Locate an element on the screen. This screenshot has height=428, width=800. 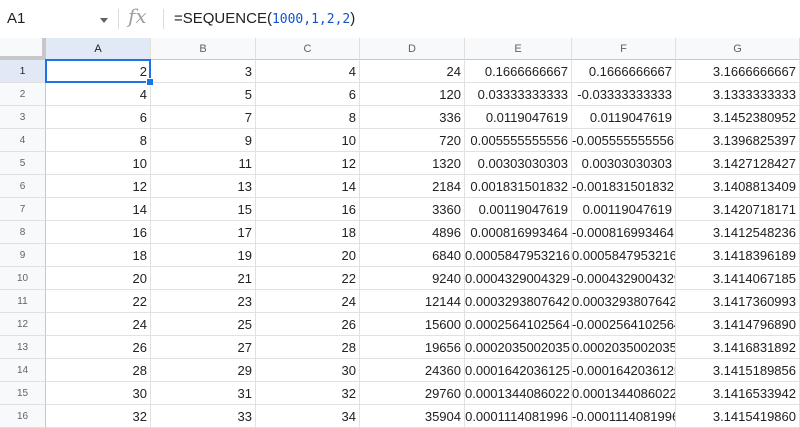
cell-f5: 0.00303030303 is located at coordinates (624, 163).